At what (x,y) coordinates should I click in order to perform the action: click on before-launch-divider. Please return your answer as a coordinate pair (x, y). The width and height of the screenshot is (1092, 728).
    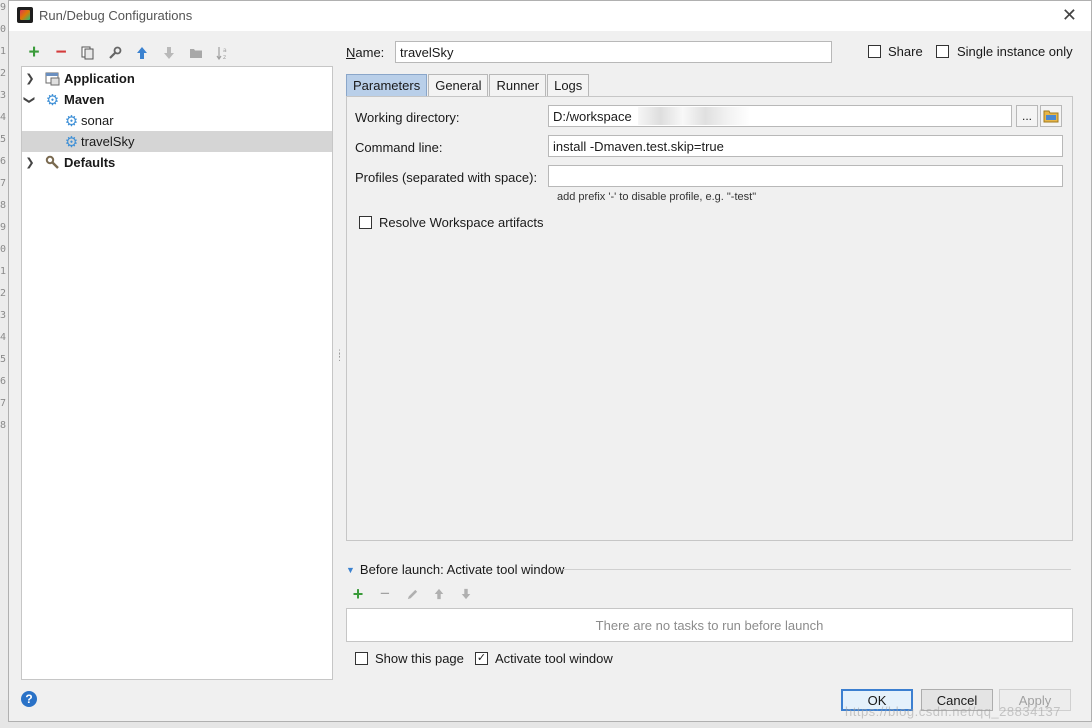
    Looking at the image, I should click on (817, 569).